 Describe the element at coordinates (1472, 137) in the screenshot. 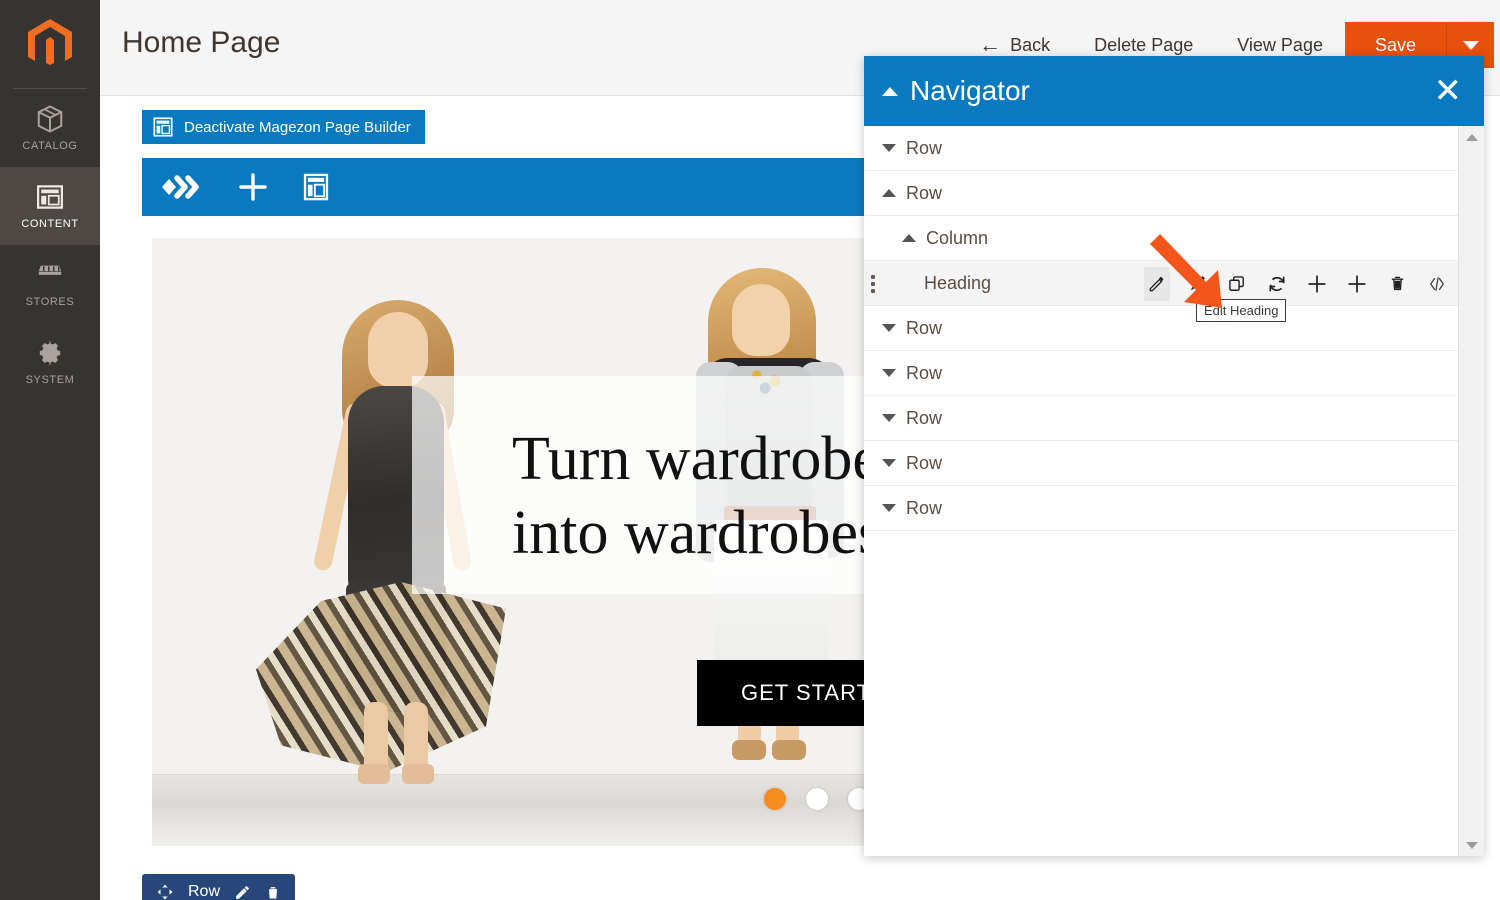

I see `scroll-up-icon` at that location.